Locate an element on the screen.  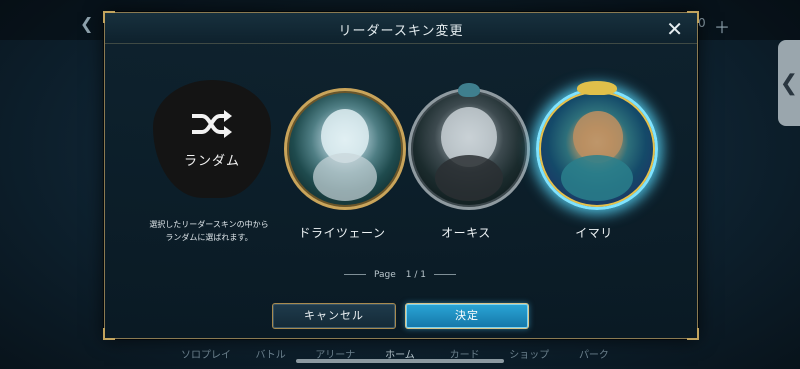
add-currency-icon: ＋ is located at coordinates (722, 26).